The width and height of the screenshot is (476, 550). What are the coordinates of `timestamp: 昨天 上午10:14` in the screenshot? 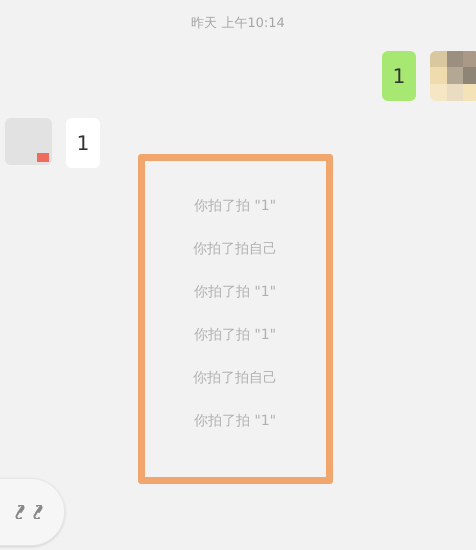 It's located at (238, 24).